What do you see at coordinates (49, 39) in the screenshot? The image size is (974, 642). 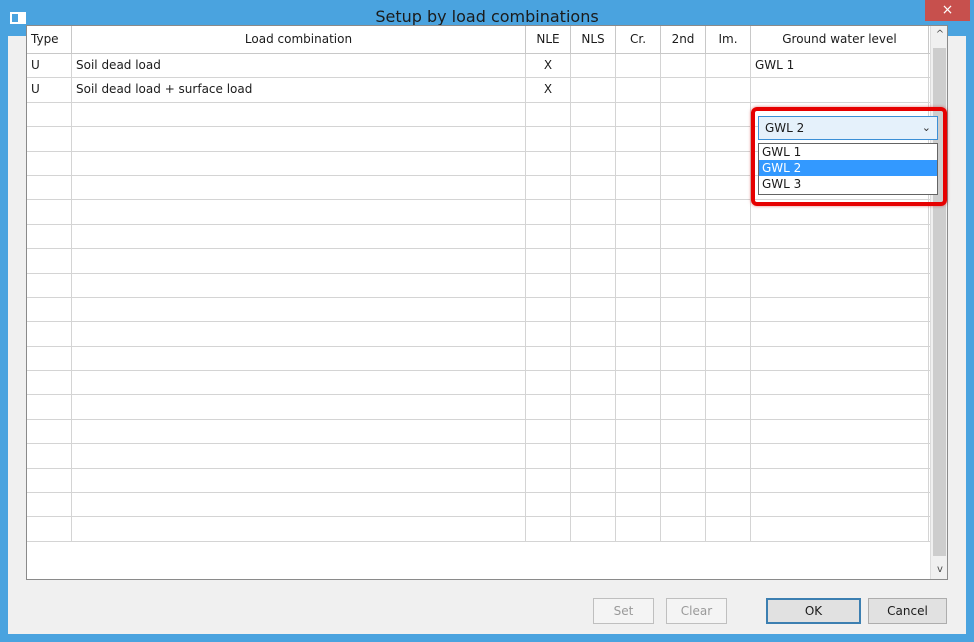 I see `header-type: Type` at bounding box center [49, 39].